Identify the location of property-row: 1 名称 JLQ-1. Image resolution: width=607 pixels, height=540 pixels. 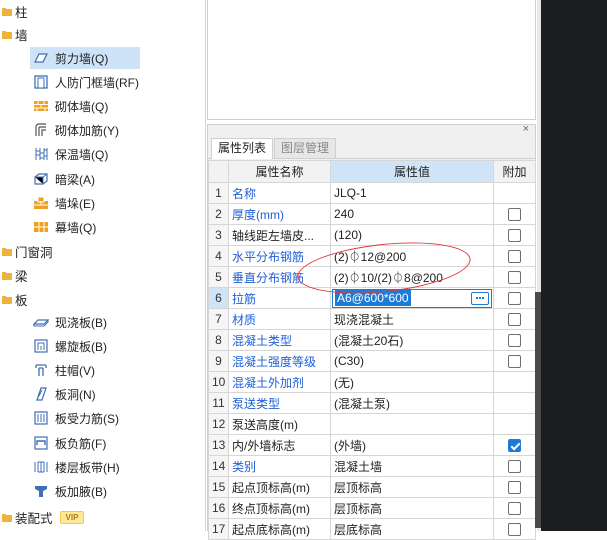
(372, 193).